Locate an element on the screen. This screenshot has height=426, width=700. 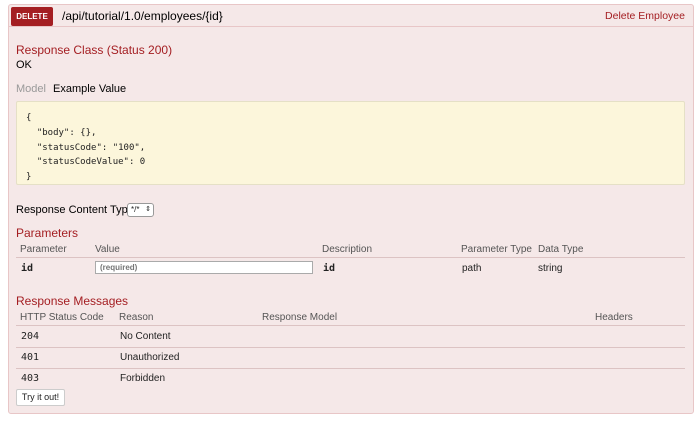
param-type: path is located at coordinates (472, 268).